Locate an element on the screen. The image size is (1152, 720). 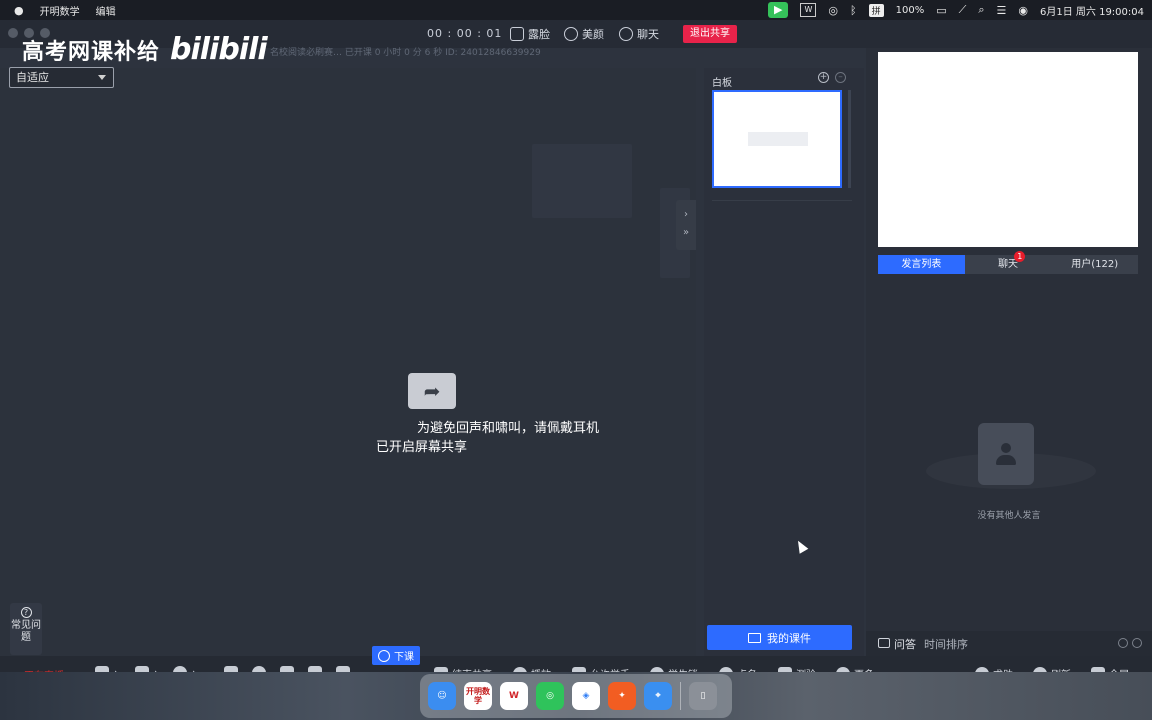
end-class-label: 下课 is located at coordinates (404, 657).